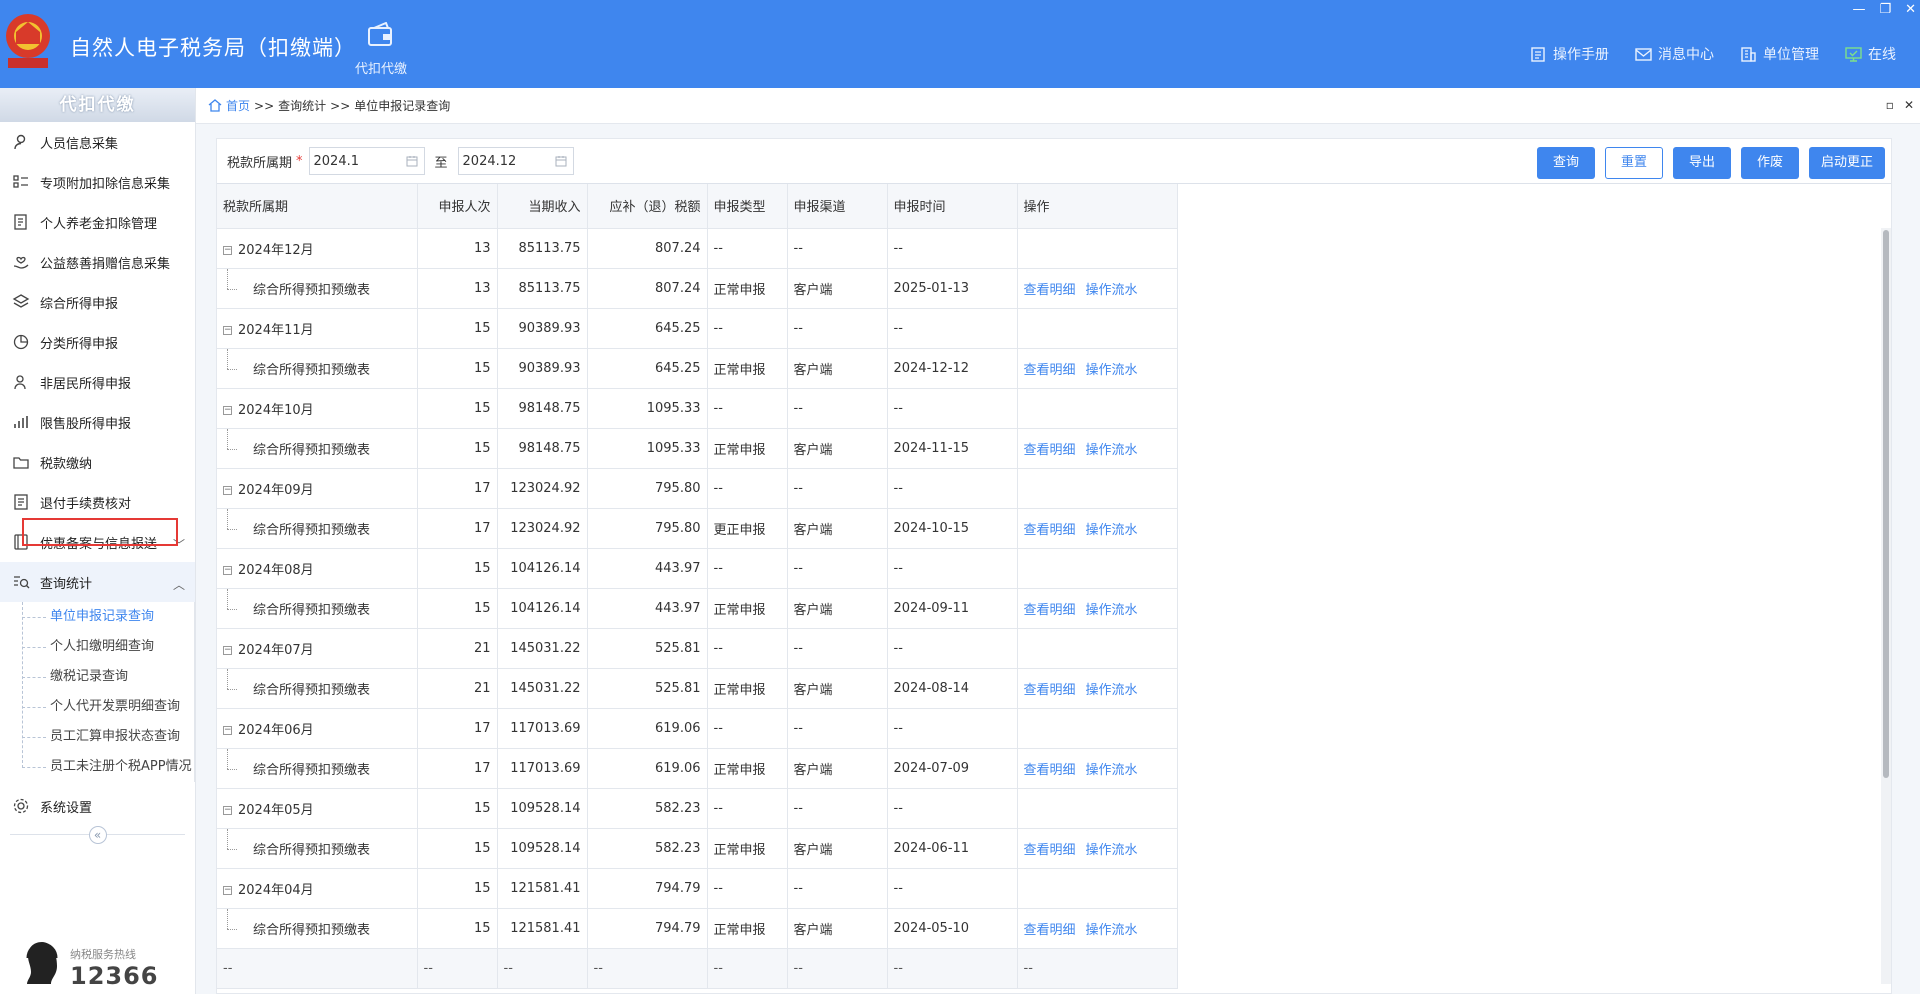  Describe the element at coordinates (97, 182) in the screenshot. I see `menu-special-deduction: 专项附加扣除信息采集` at that location.